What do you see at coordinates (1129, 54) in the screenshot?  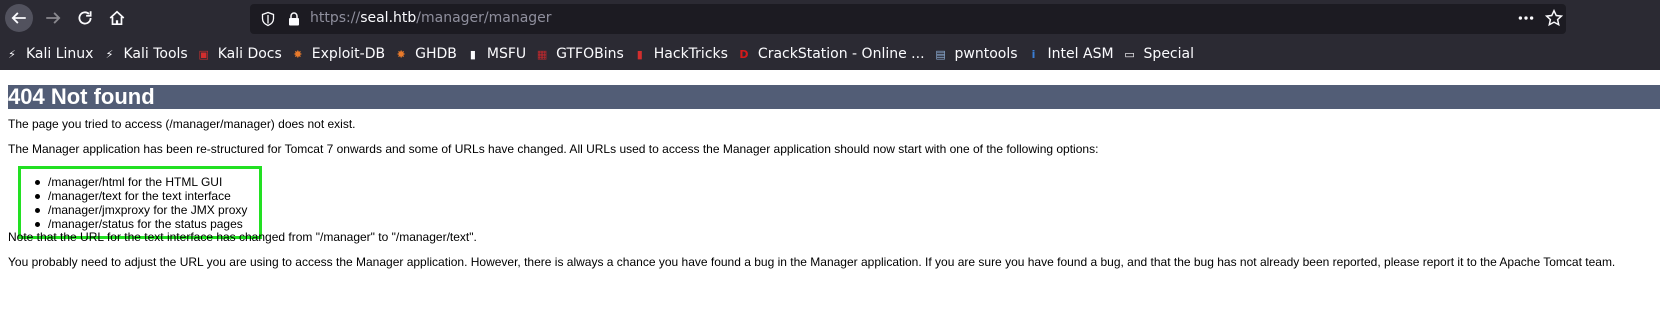 I see `folder-icon: ▭` at bounding box center [1129, 54].